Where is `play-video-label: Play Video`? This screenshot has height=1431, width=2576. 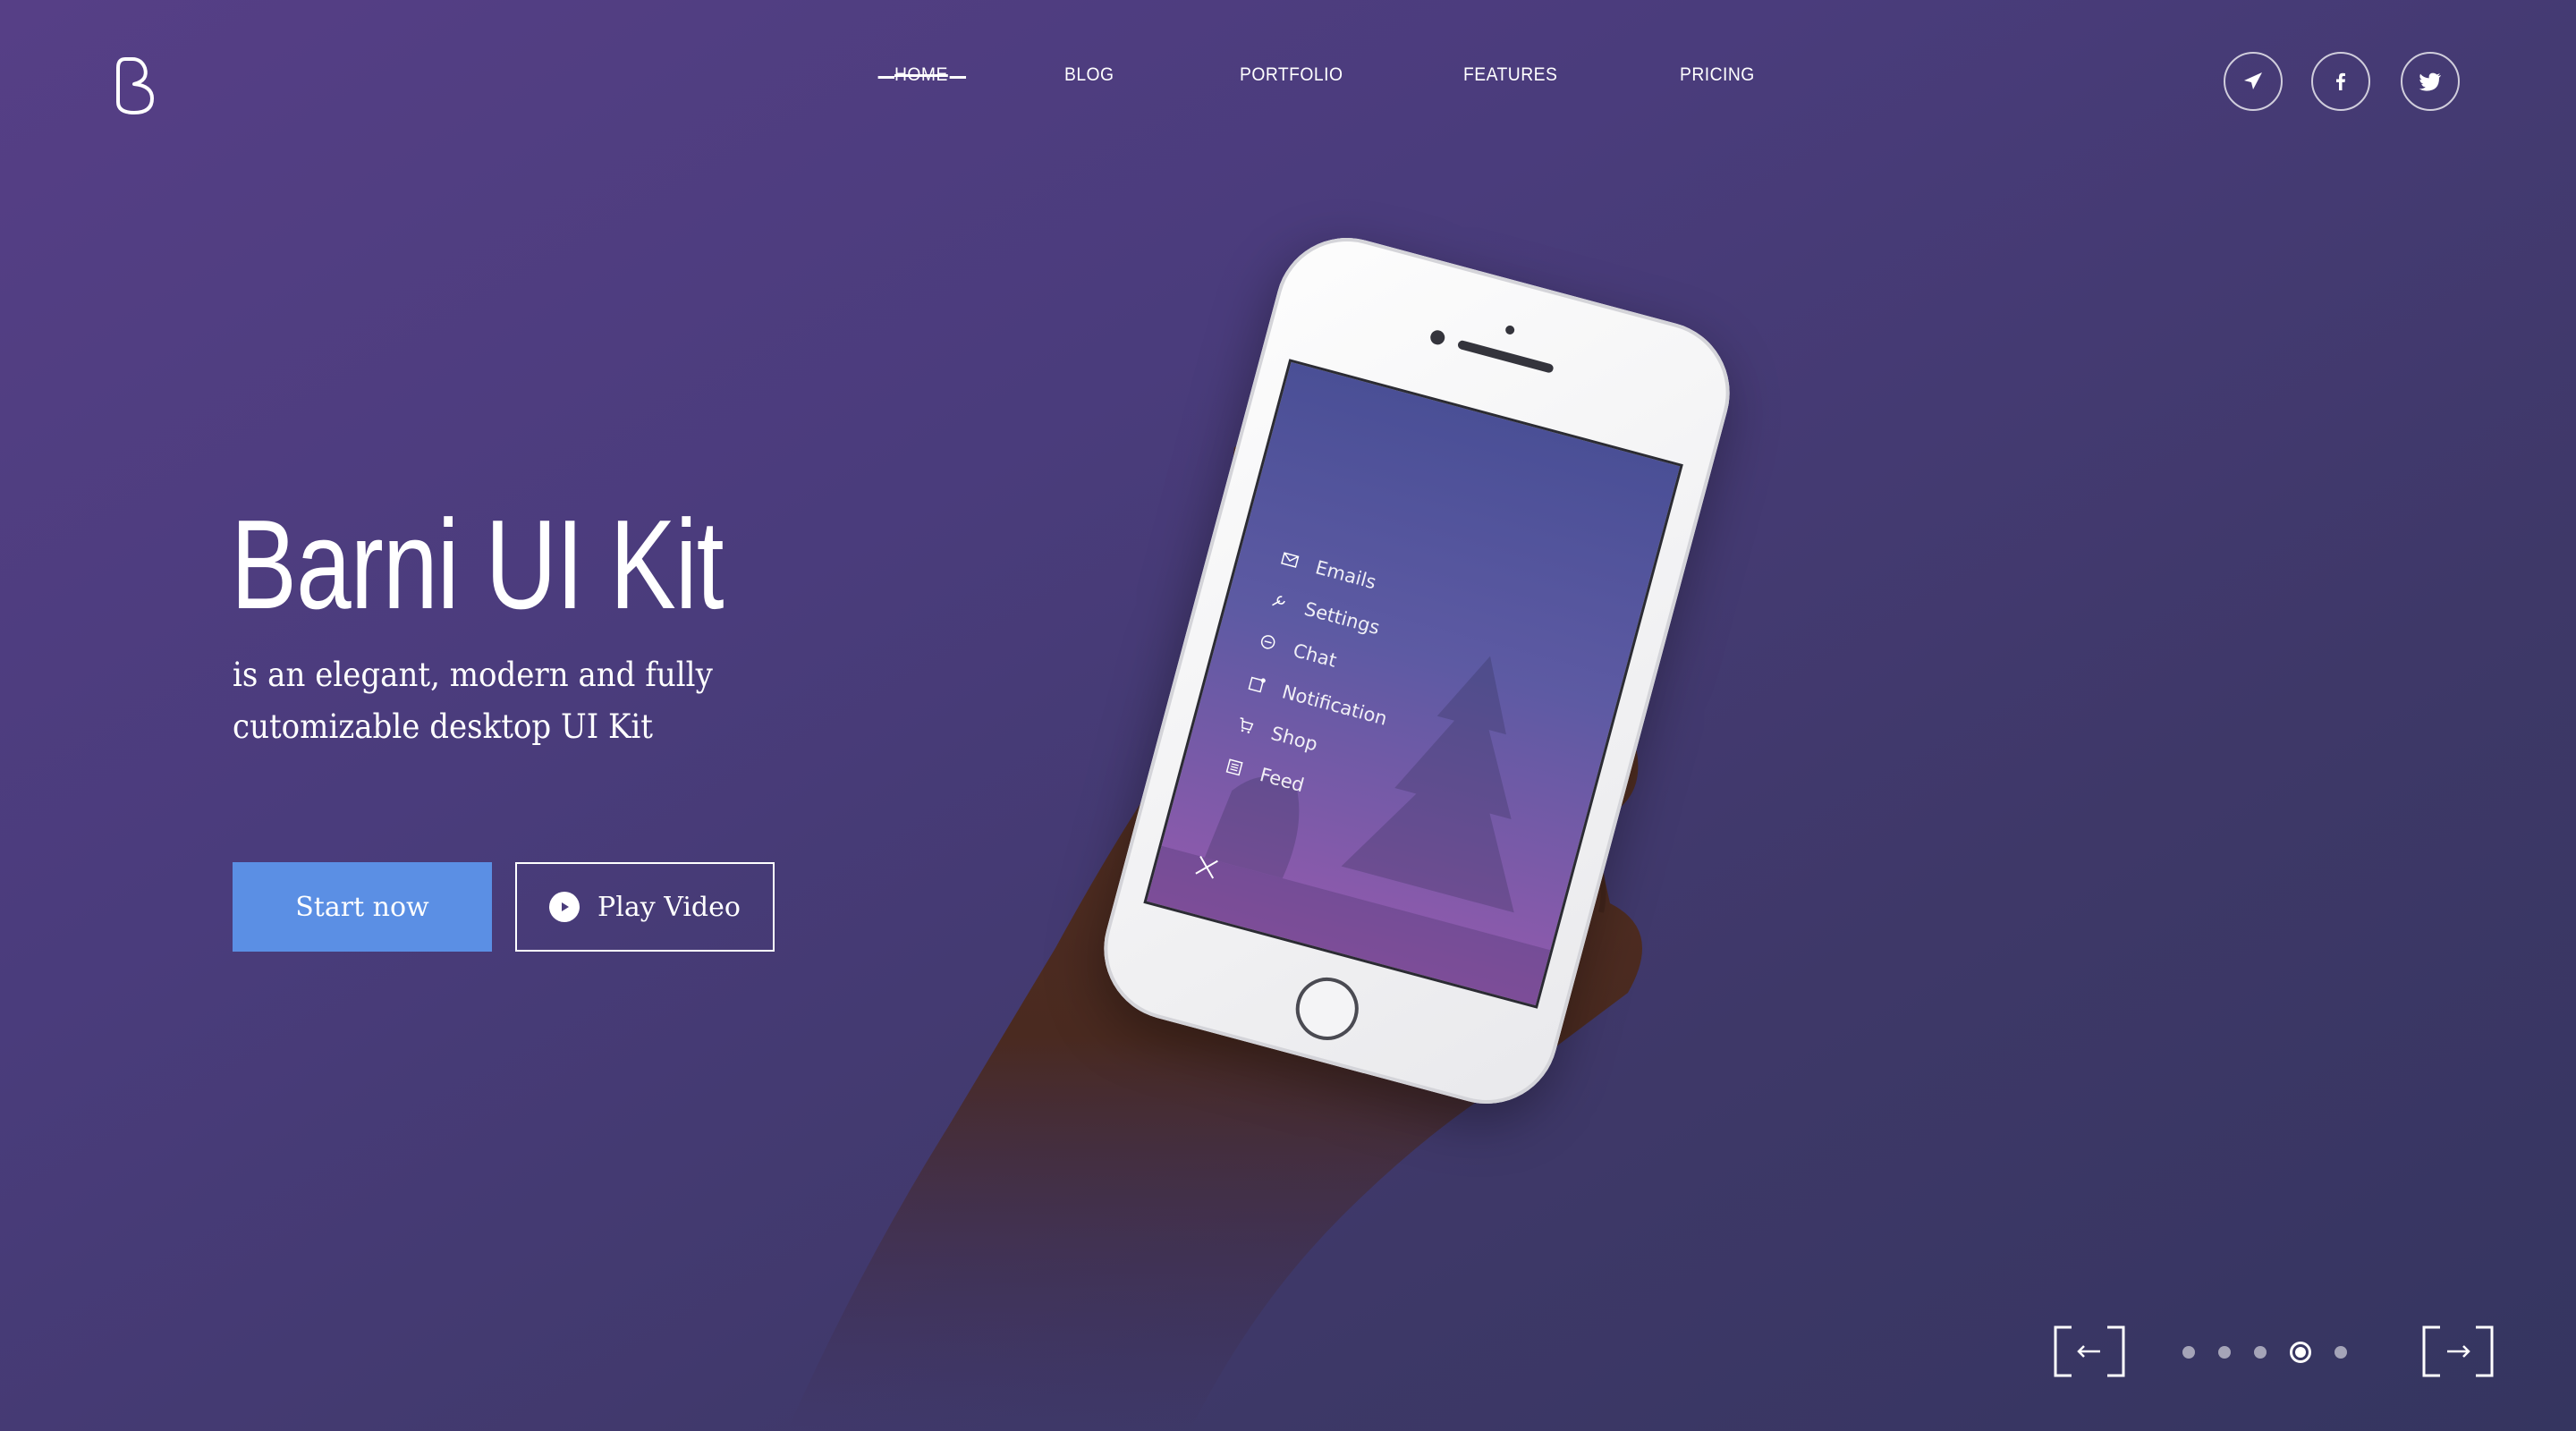
play-video-label: Play Video is located at coordinates (669, 907).